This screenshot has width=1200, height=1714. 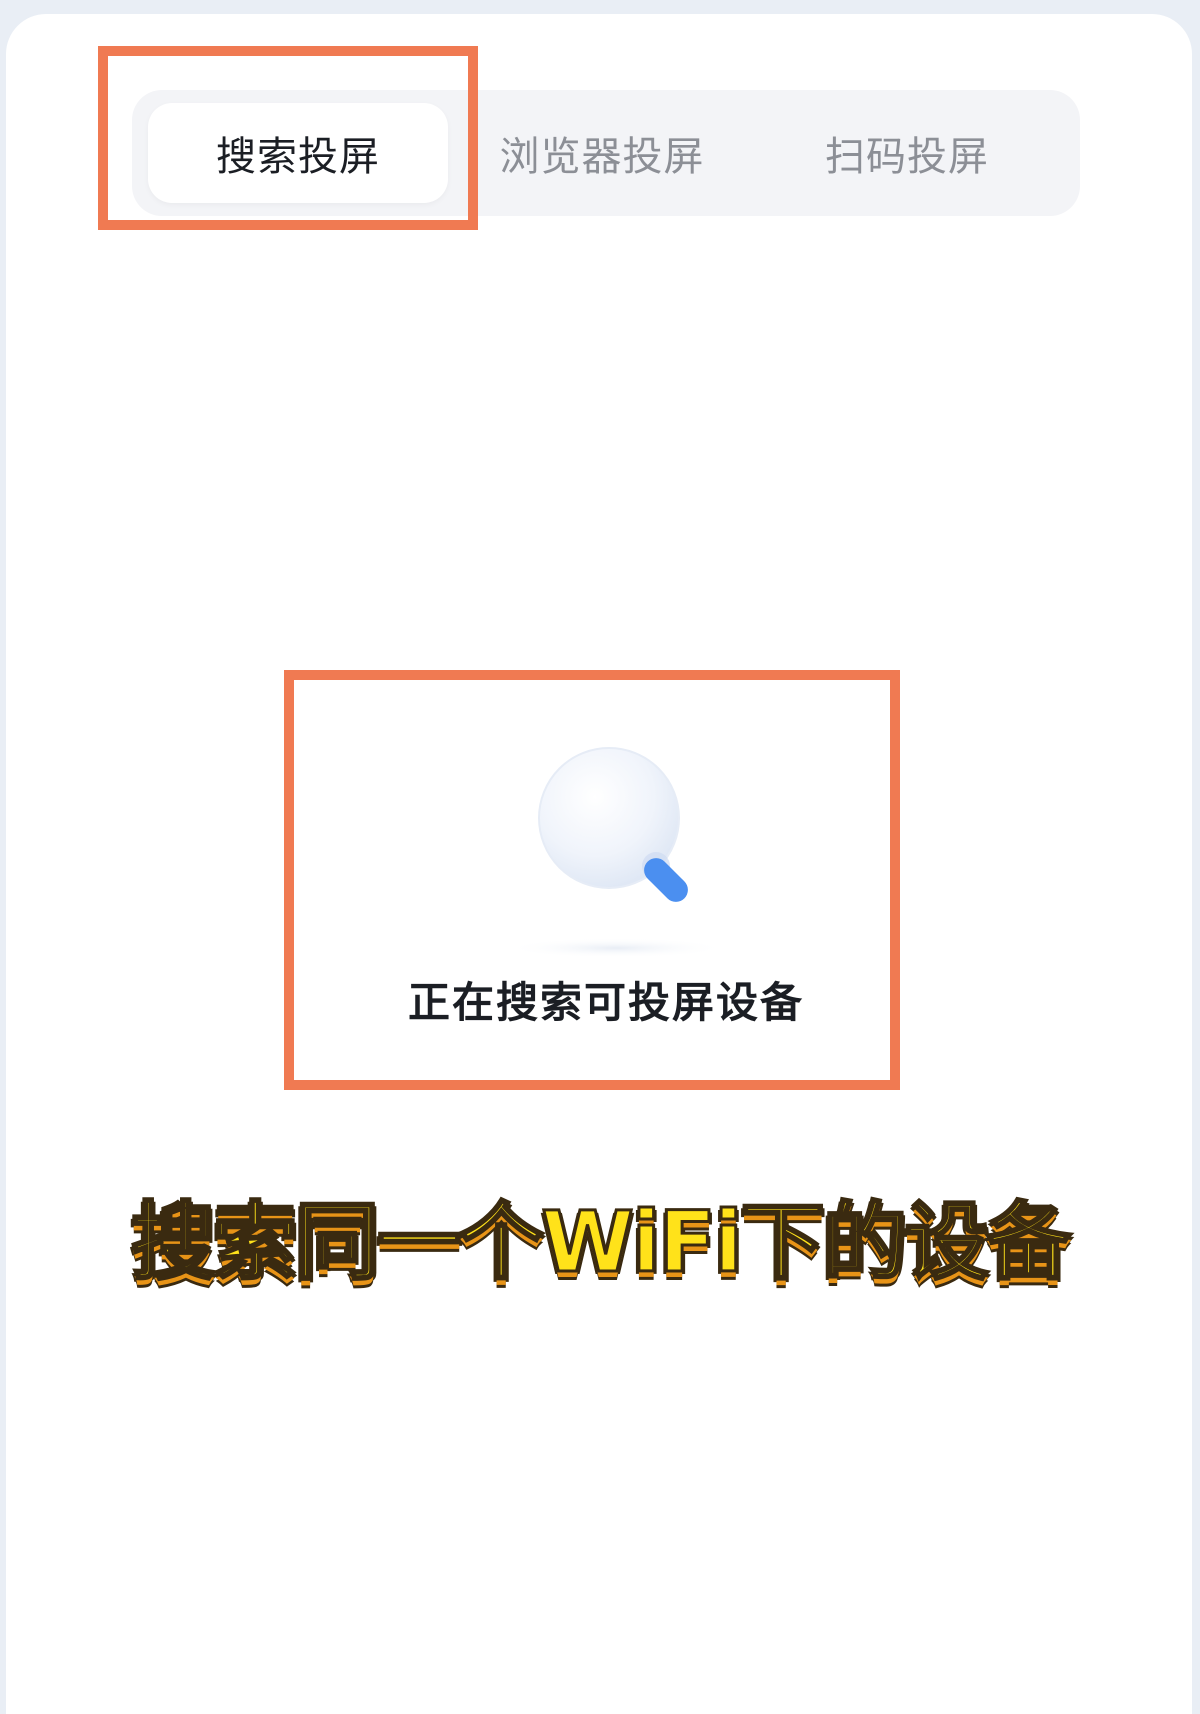 I want to click on tab-scan-cast: 扫码投屏, so click(x=907, y=153).